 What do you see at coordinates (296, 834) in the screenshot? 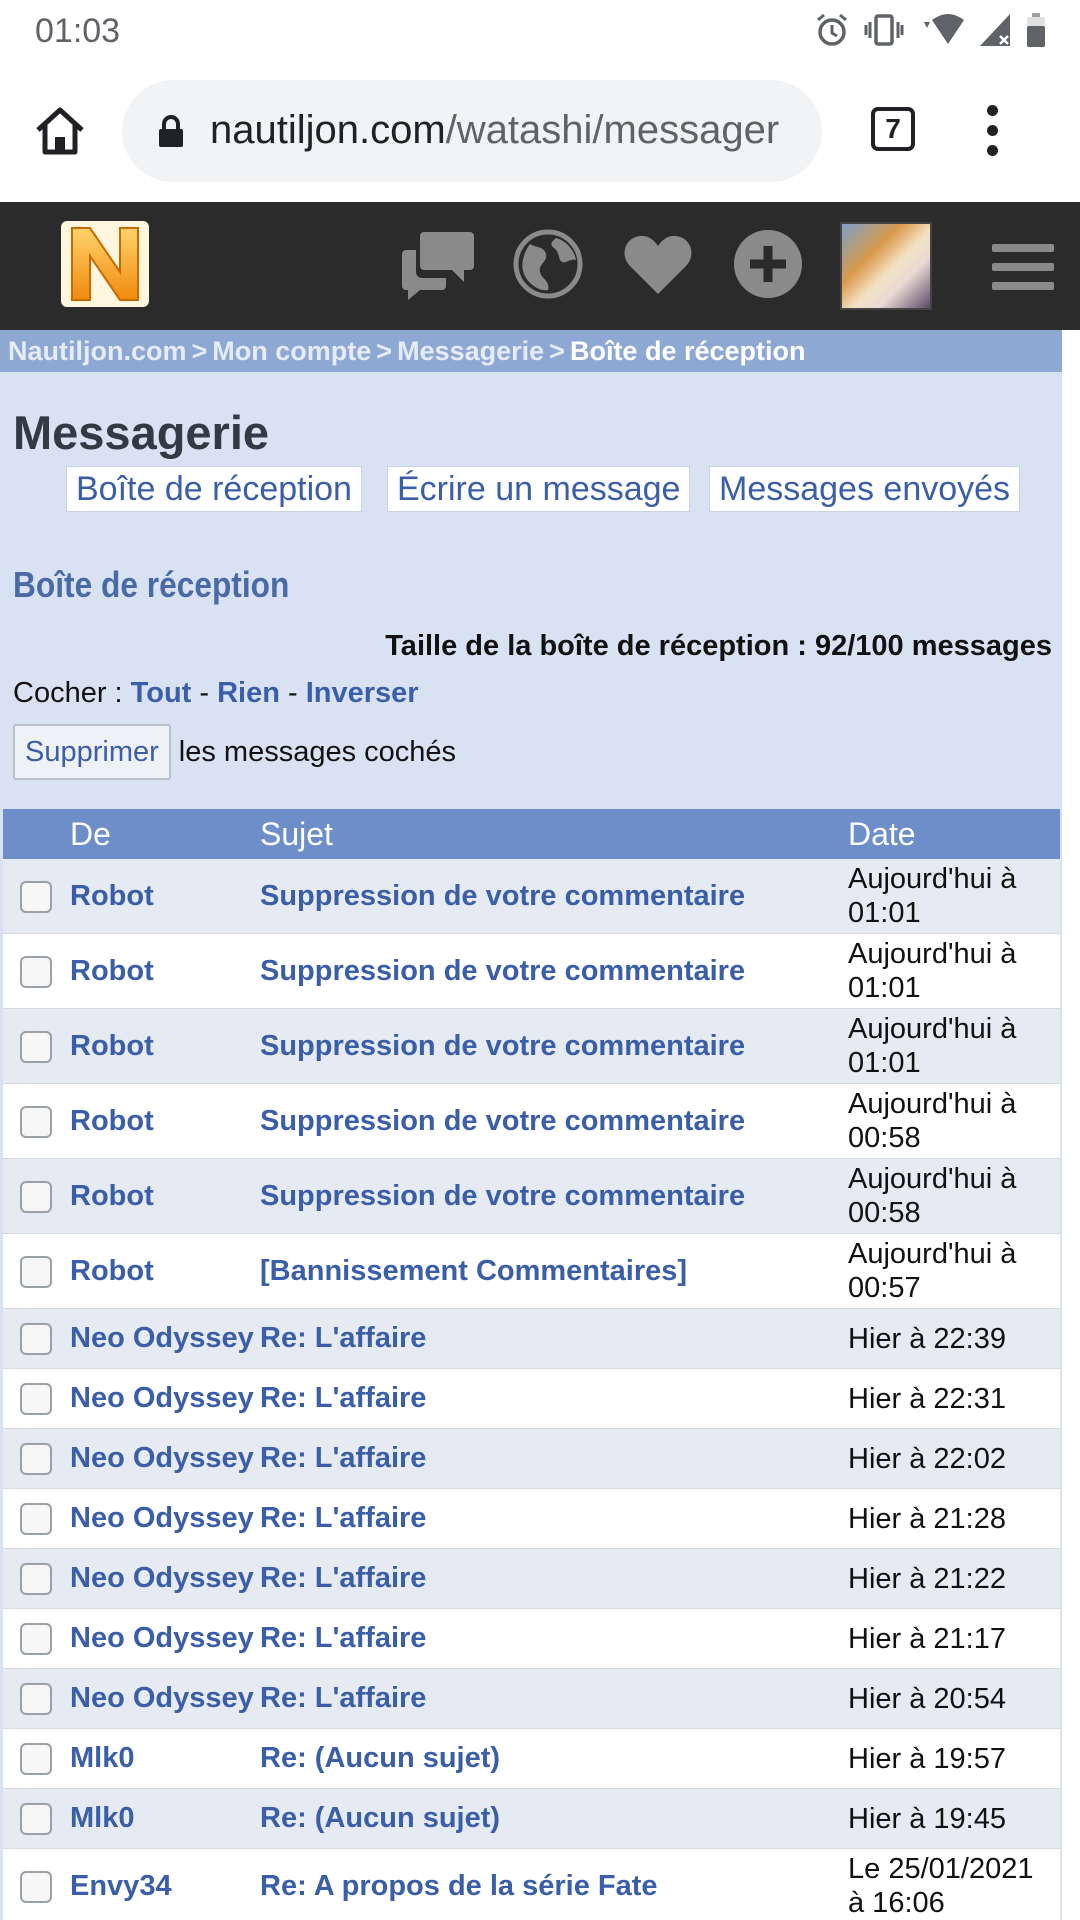
I see `column-header-subject: Sujet` at bounding box center [296, 834].